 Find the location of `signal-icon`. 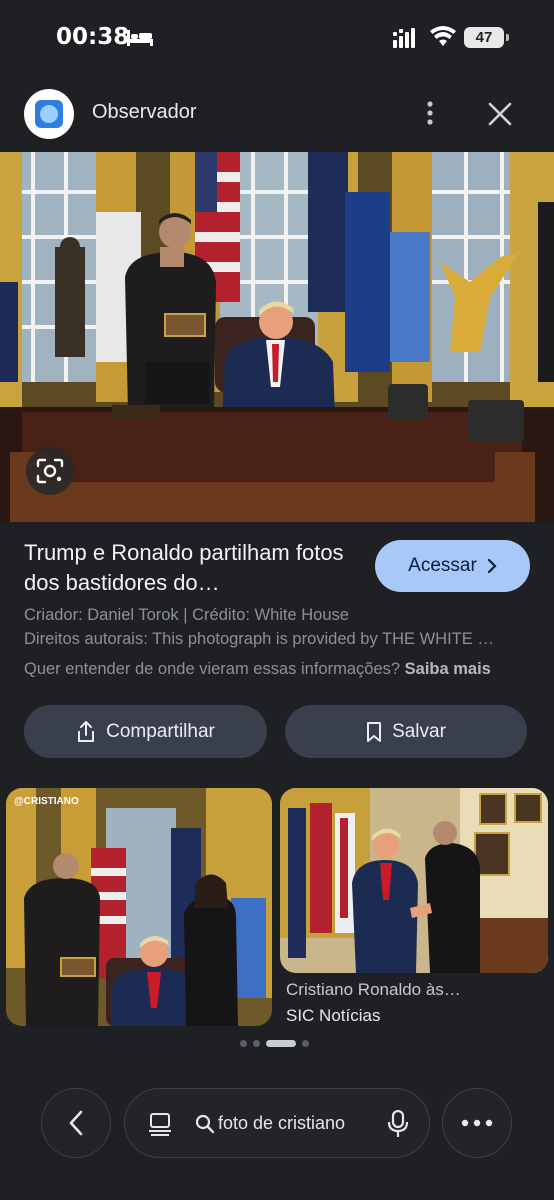

signal-icon is located at coordinates (404, 38).